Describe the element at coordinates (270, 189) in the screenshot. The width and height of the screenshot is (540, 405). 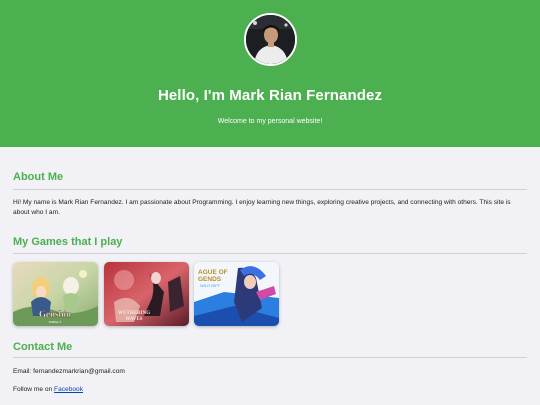
I see `about-divider` at that location.